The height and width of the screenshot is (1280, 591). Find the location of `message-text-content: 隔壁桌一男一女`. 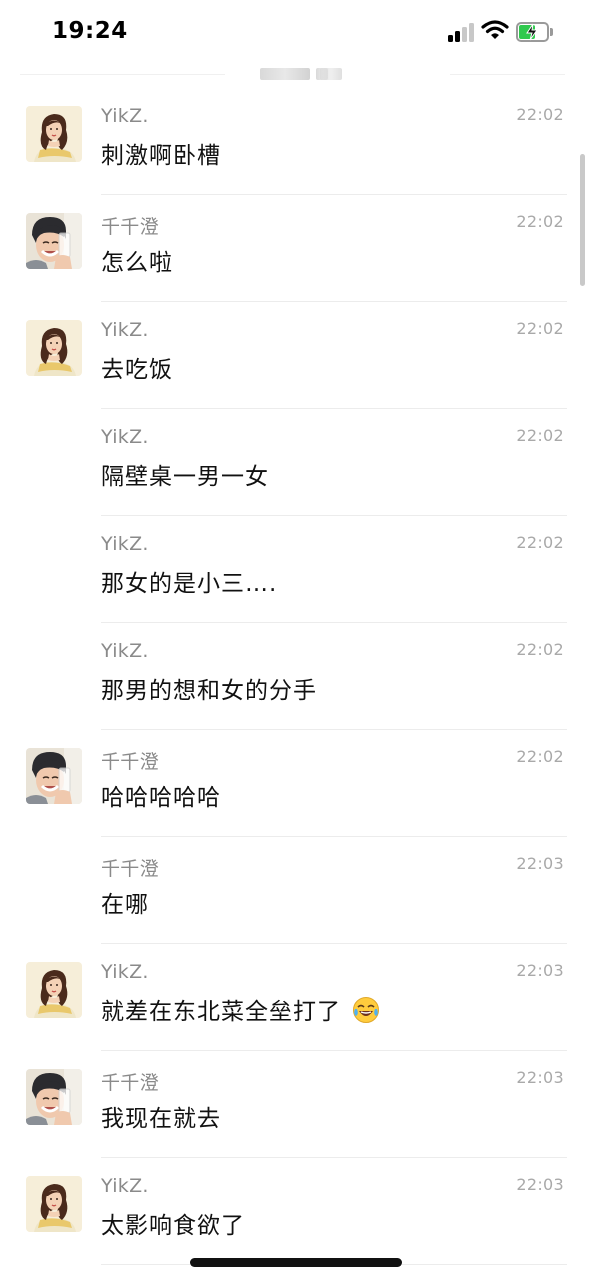

message-text-content: 隔壁桌一男一女 is located at coordinates (185, 477).